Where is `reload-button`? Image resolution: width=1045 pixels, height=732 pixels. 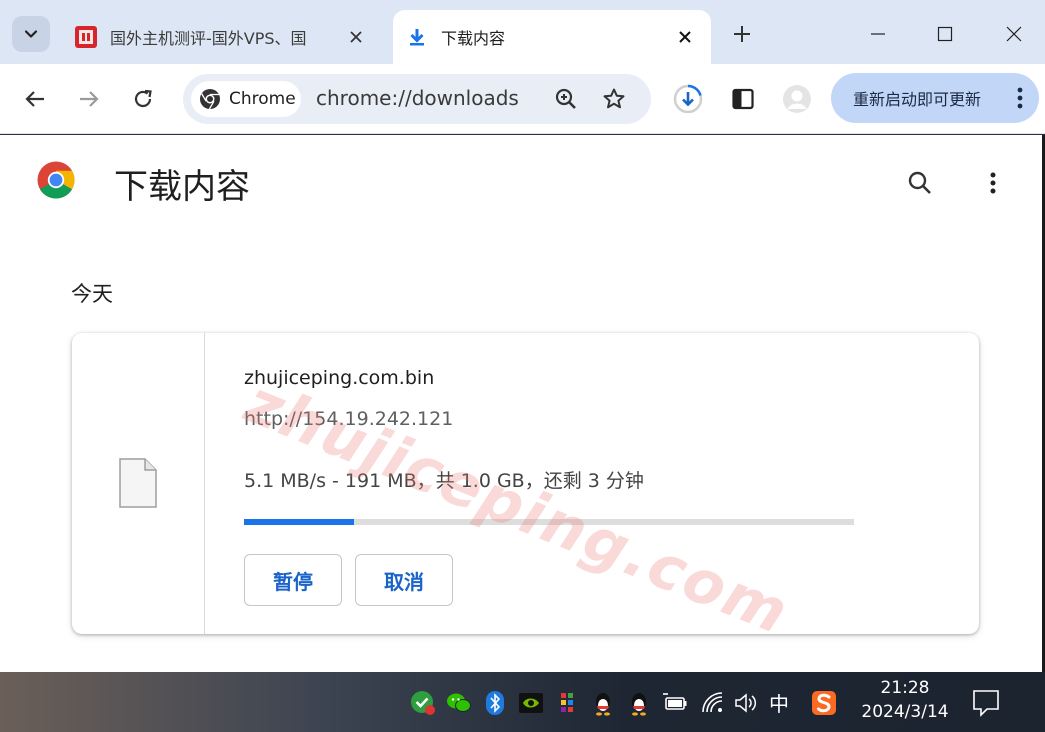 reload-button is located at coordinates (143, 99).